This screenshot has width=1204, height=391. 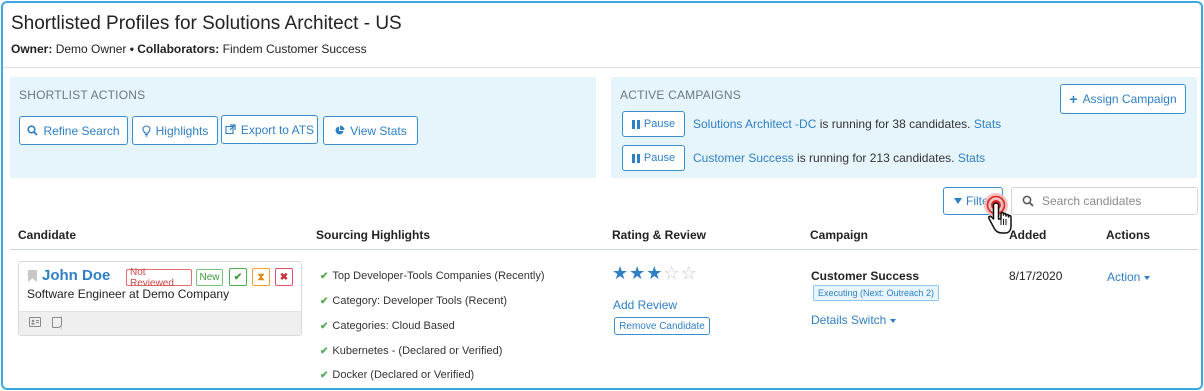 I want to click on campaign-running-text: is running for 213 candidates., so click(x=875, y=158).